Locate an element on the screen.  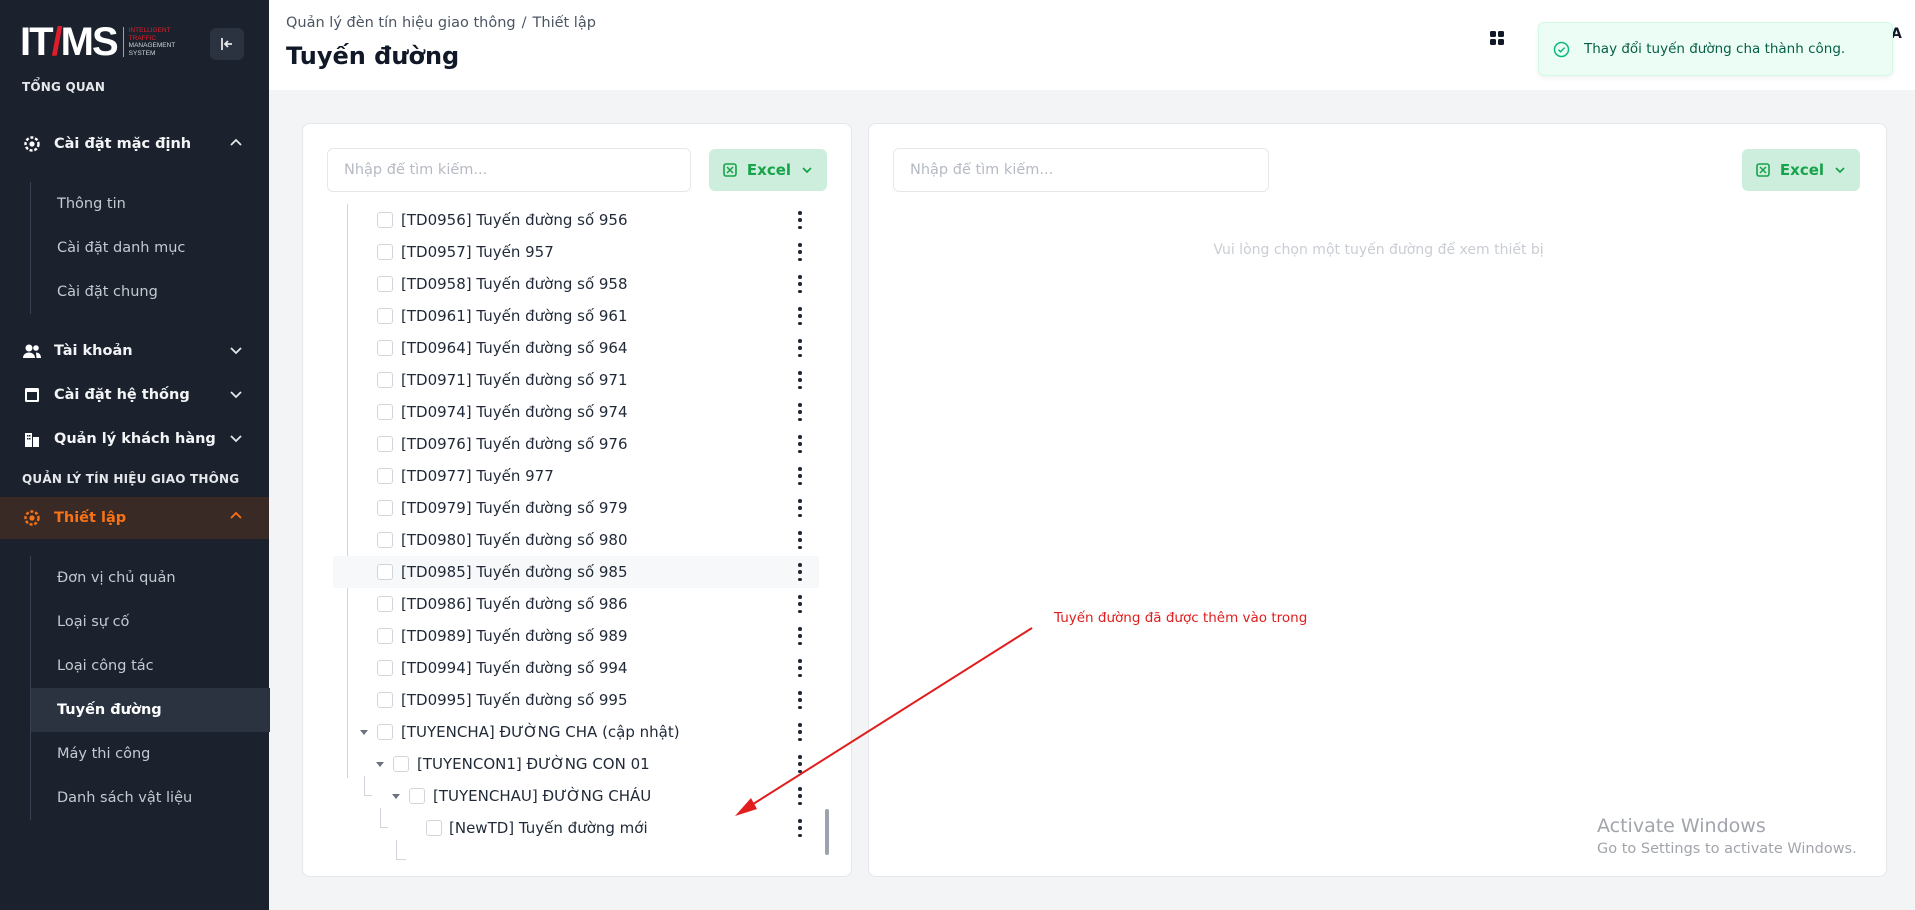
menu-default-settings: Cài đặt mặc định is located at coordinates (134, 144).